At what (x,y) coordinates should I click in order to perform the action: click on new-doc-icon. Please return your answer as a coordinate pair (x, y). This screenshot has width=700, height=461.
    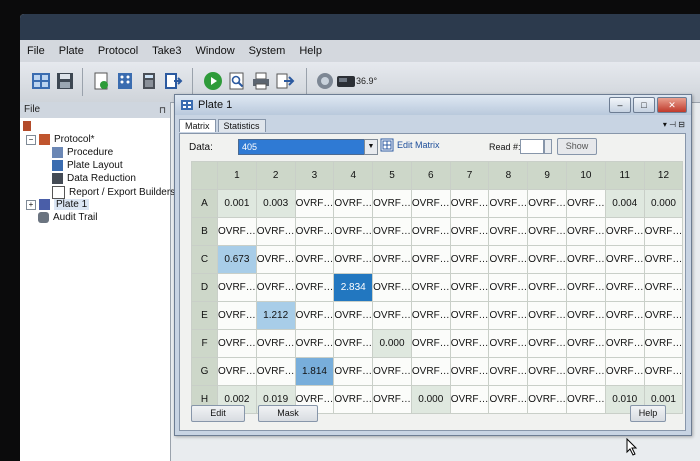
    Looking at the image, I should click on (101, 81).